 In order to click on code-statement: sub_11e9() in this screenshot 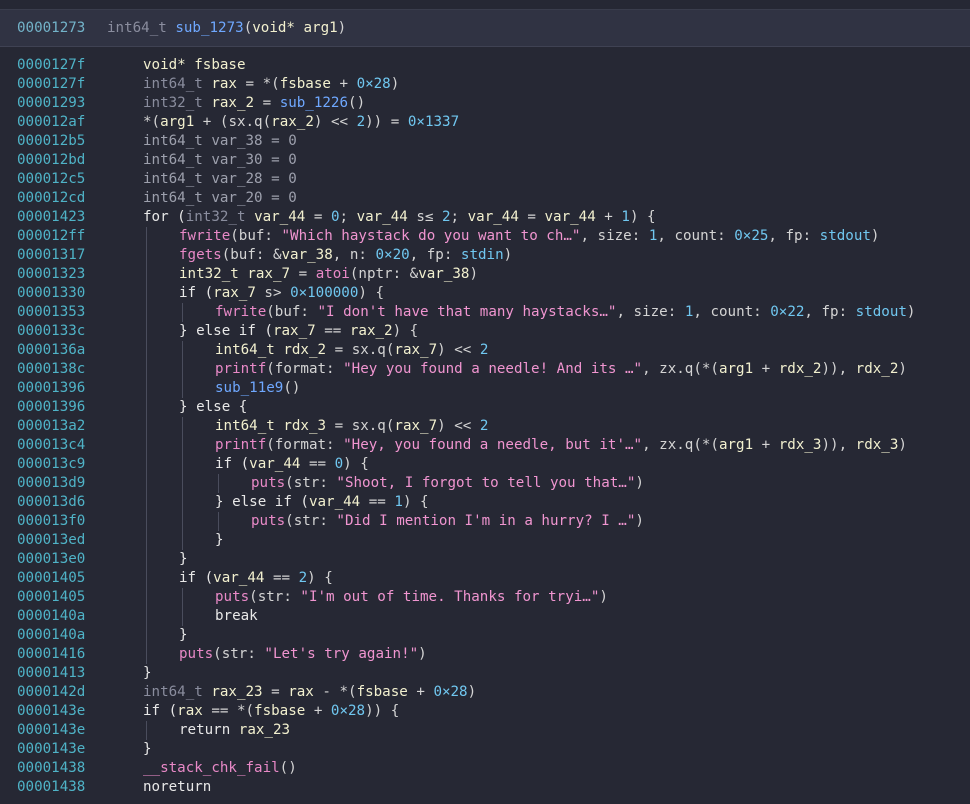, I will do `click(257, 388)`.